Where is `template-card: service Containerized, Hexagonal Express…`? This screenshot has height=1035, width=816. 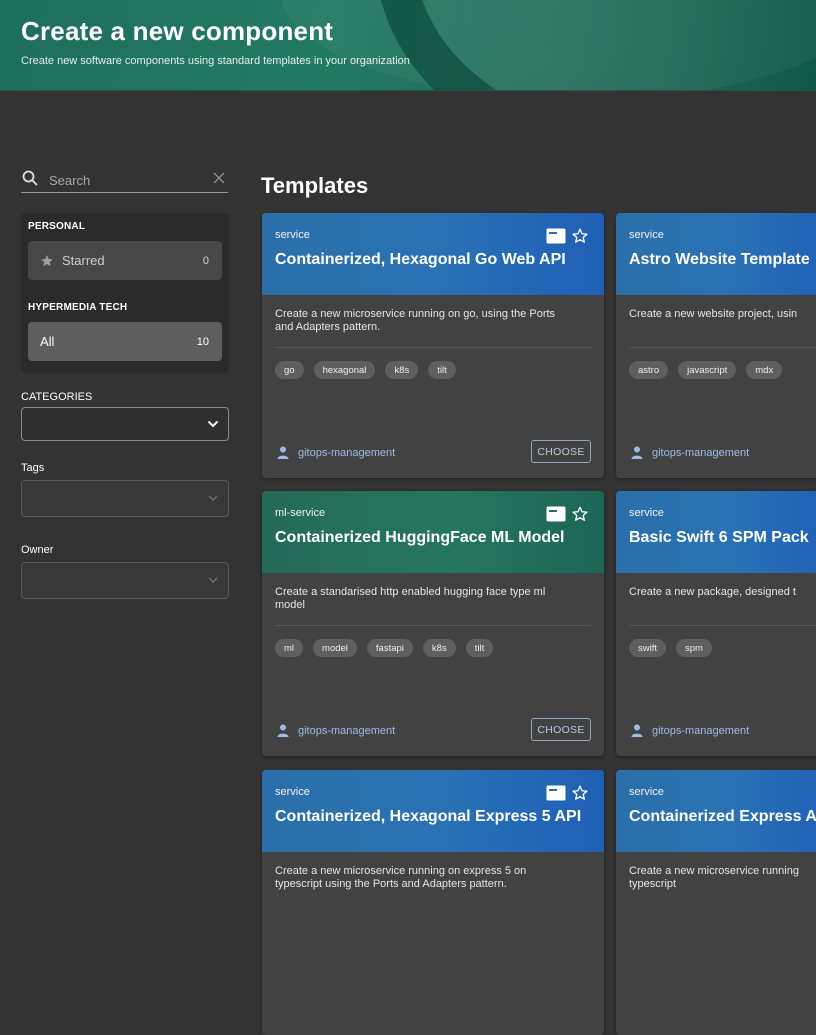 template-card: service Containerized, Hexagonal Express… is located at coordinates (433, 902).